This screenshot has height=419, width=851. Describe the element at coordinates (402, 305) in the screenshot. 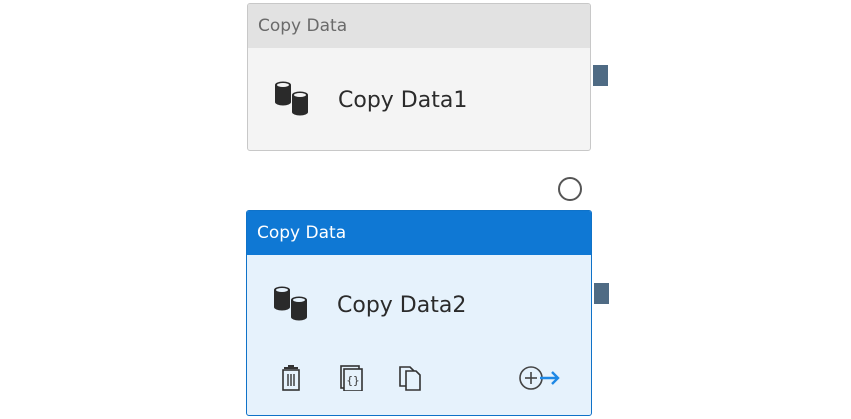

I see `activity-name: Copy Data2` at that location.